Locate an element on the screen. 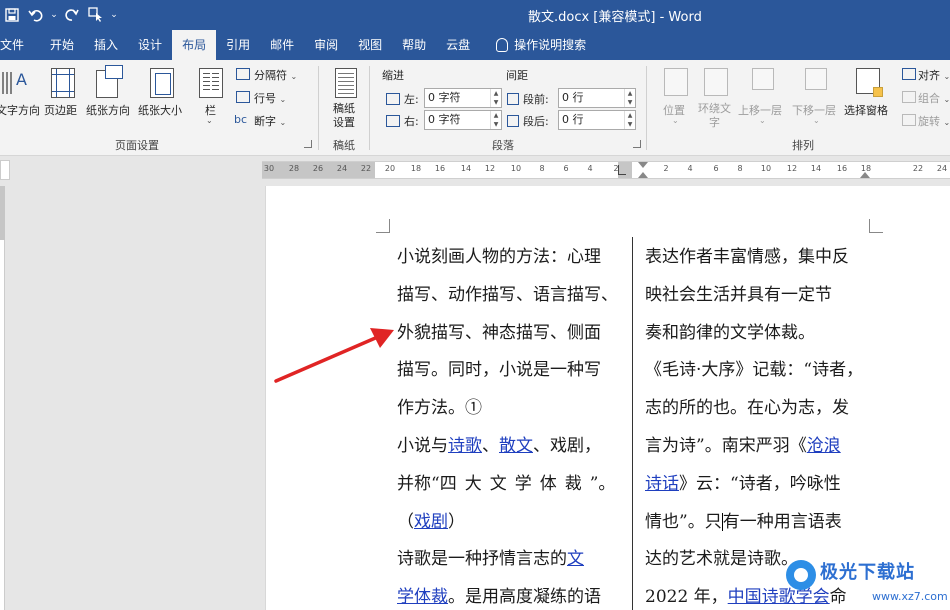 The width and height of the screenshot is (950, 610). hyperlink: 沧浪 is located at coordinates (824, 446).